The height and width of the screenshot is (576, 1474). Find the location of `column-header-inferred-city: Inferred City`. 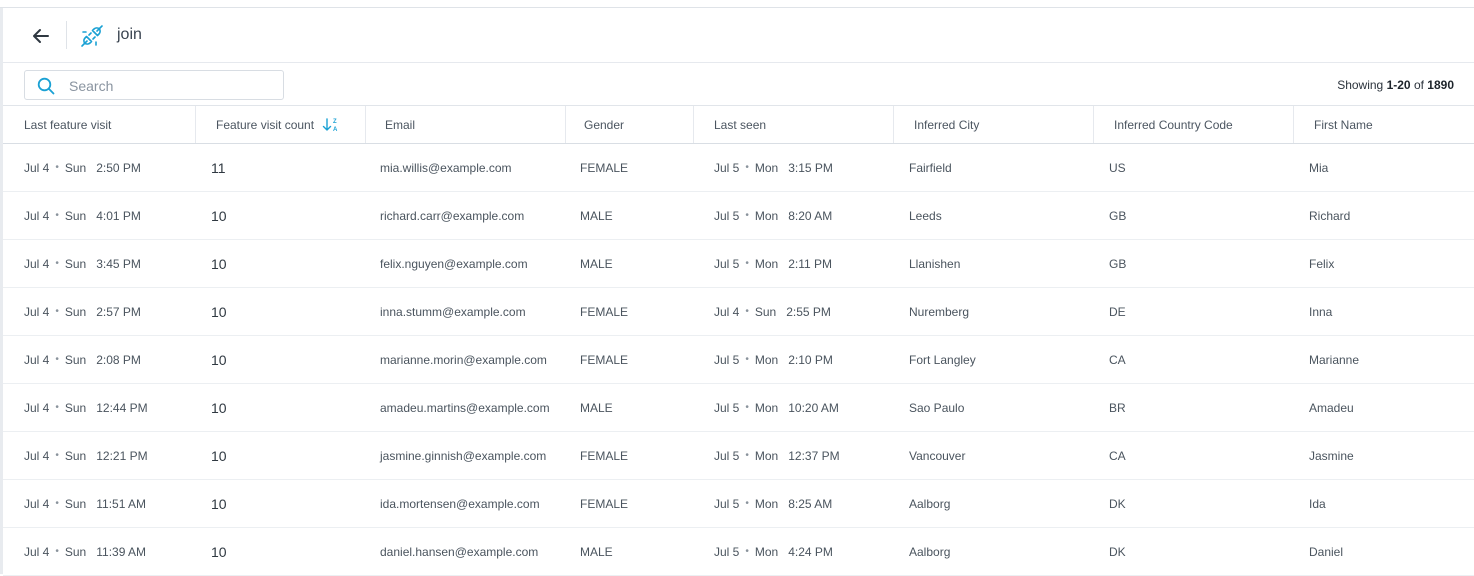

column-header-inferred-city: Inferred City is located at coordinates (1004, 125).